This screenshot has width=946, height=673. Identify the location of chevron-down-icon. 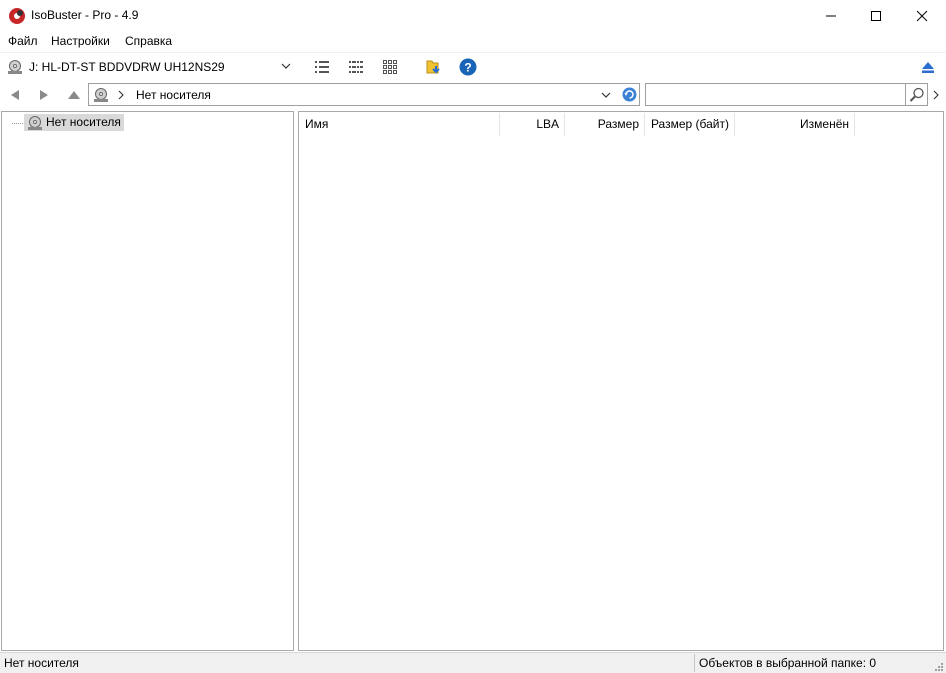
(286, 66).